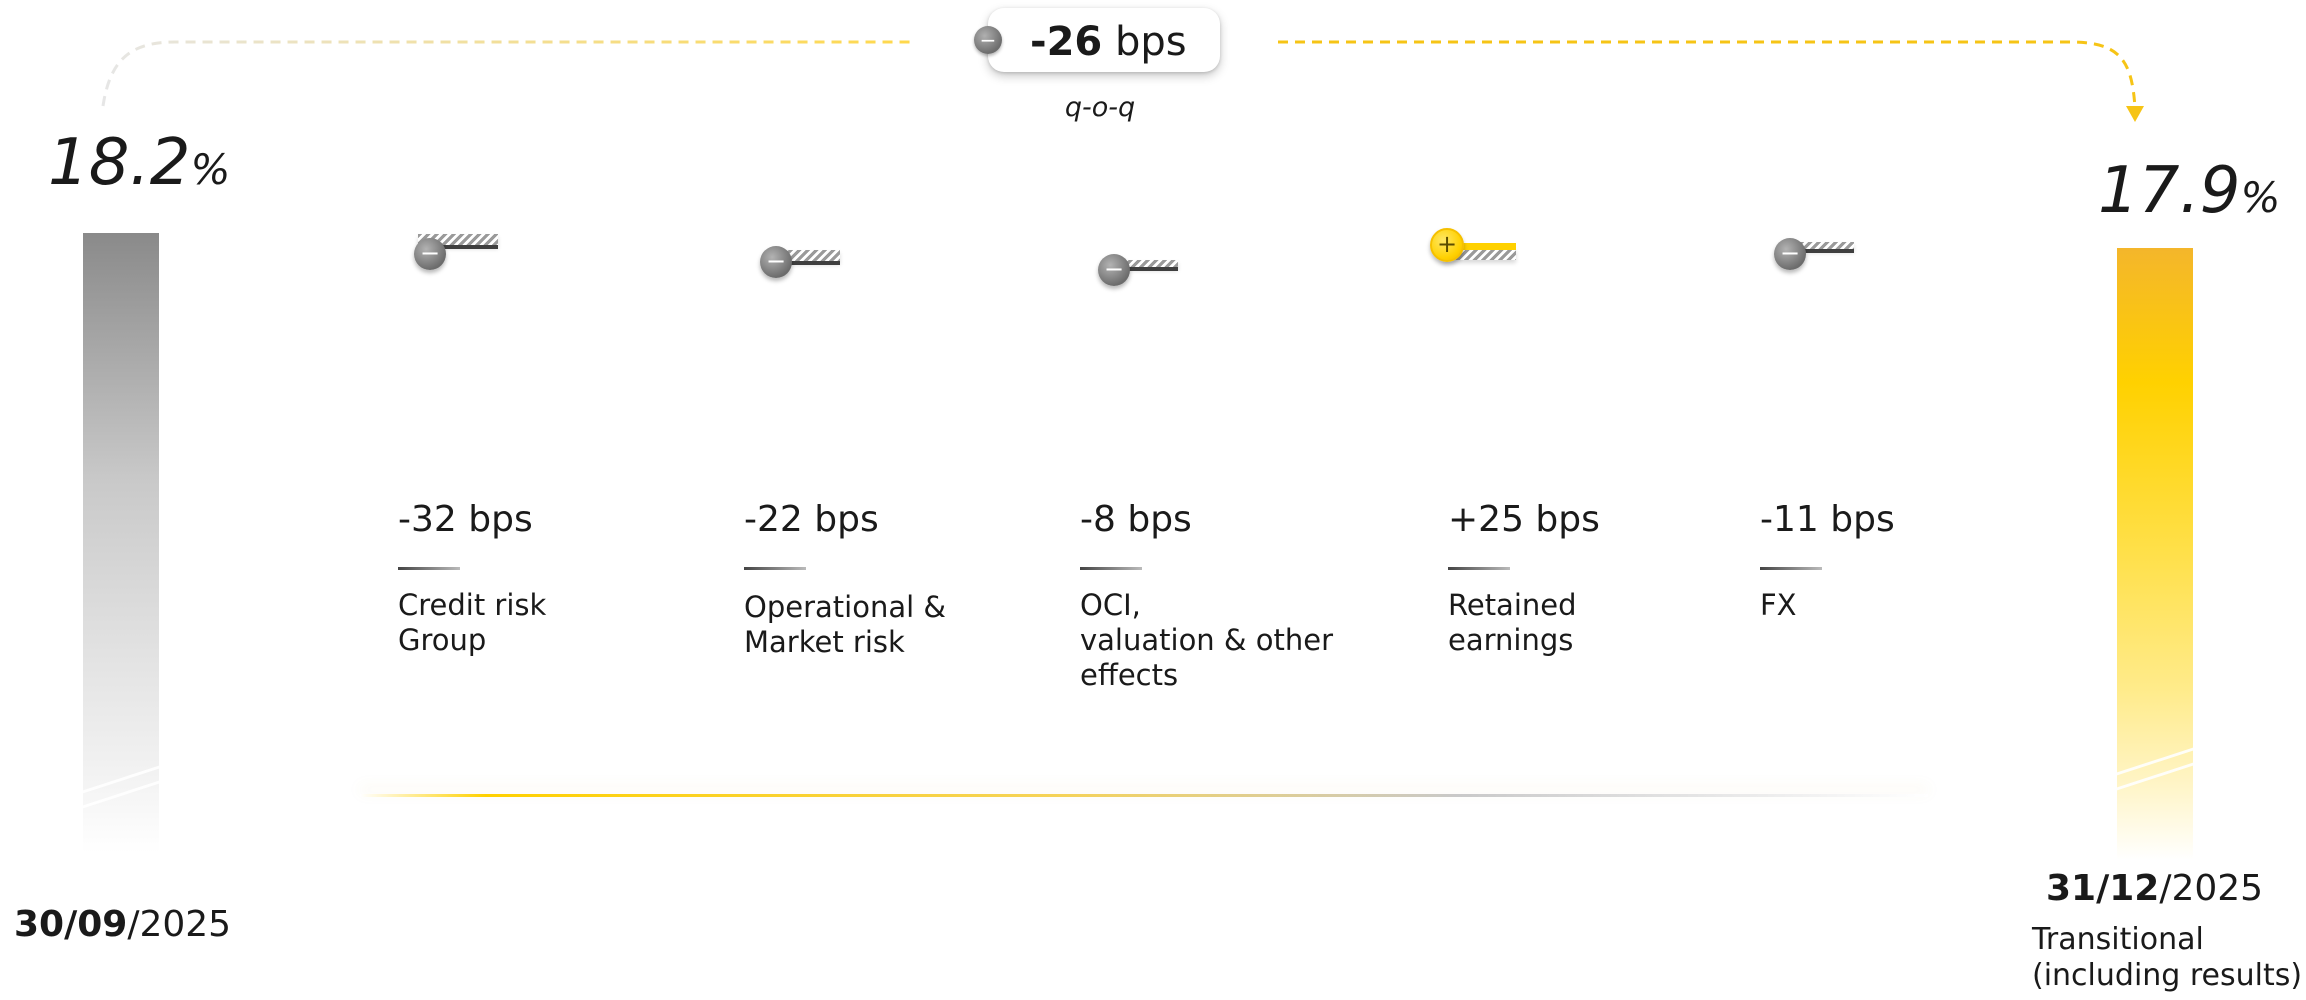 This screenshot has width=2306, height=1000. Describe the element at coordinates (1707, 74) in the screenshot. I see `connector-right` at that location.